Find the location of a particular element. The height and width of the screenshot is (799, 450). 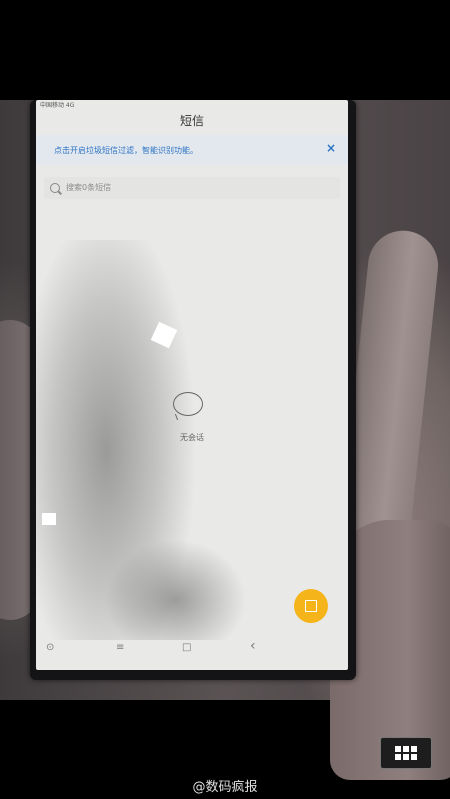

navigation-bar: ⊙ ≡ □ ‹ is located at coordinates (192, 651).